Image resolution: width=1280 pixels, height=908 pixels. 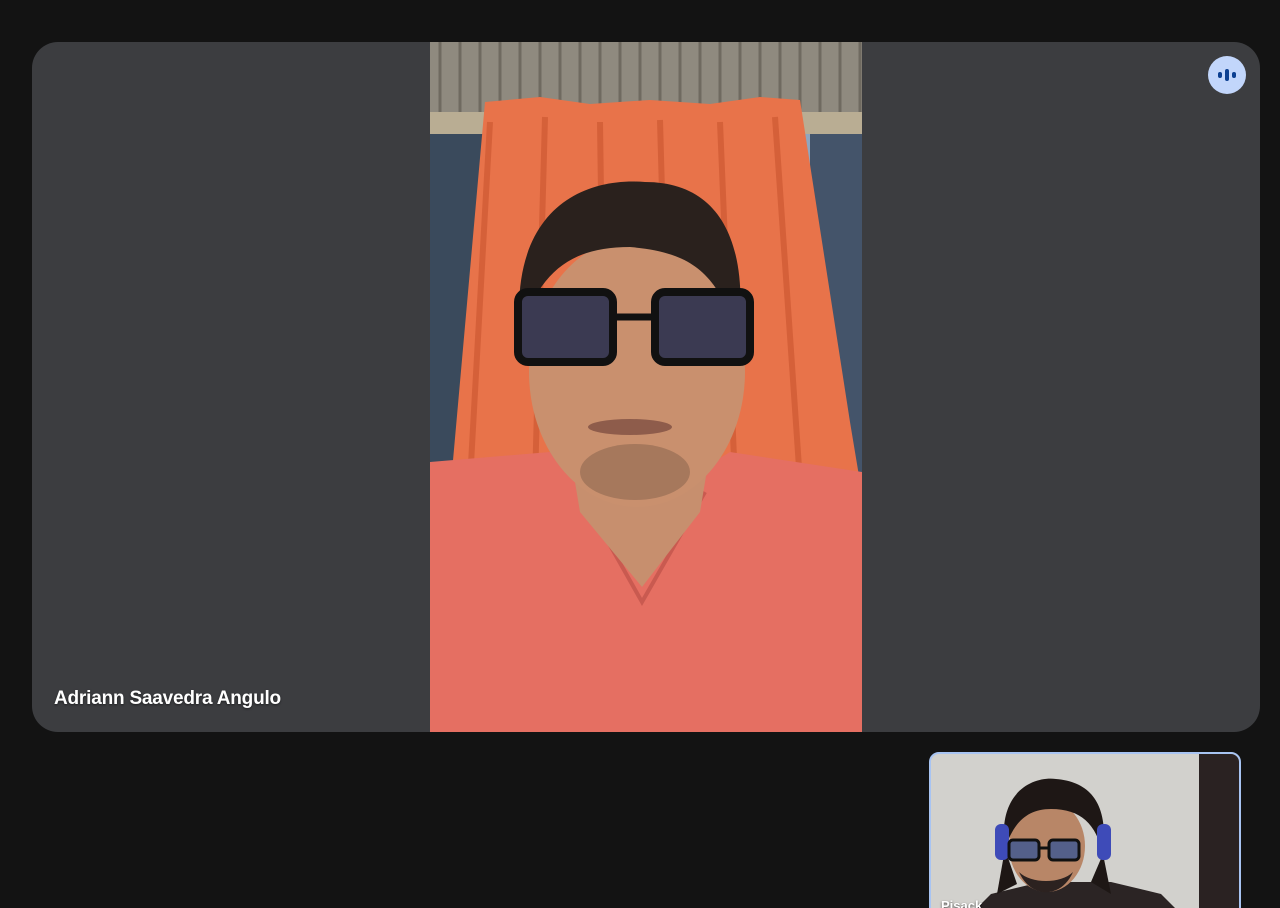 I want to click on audio-level-icon, so click(x=1227, y=75).